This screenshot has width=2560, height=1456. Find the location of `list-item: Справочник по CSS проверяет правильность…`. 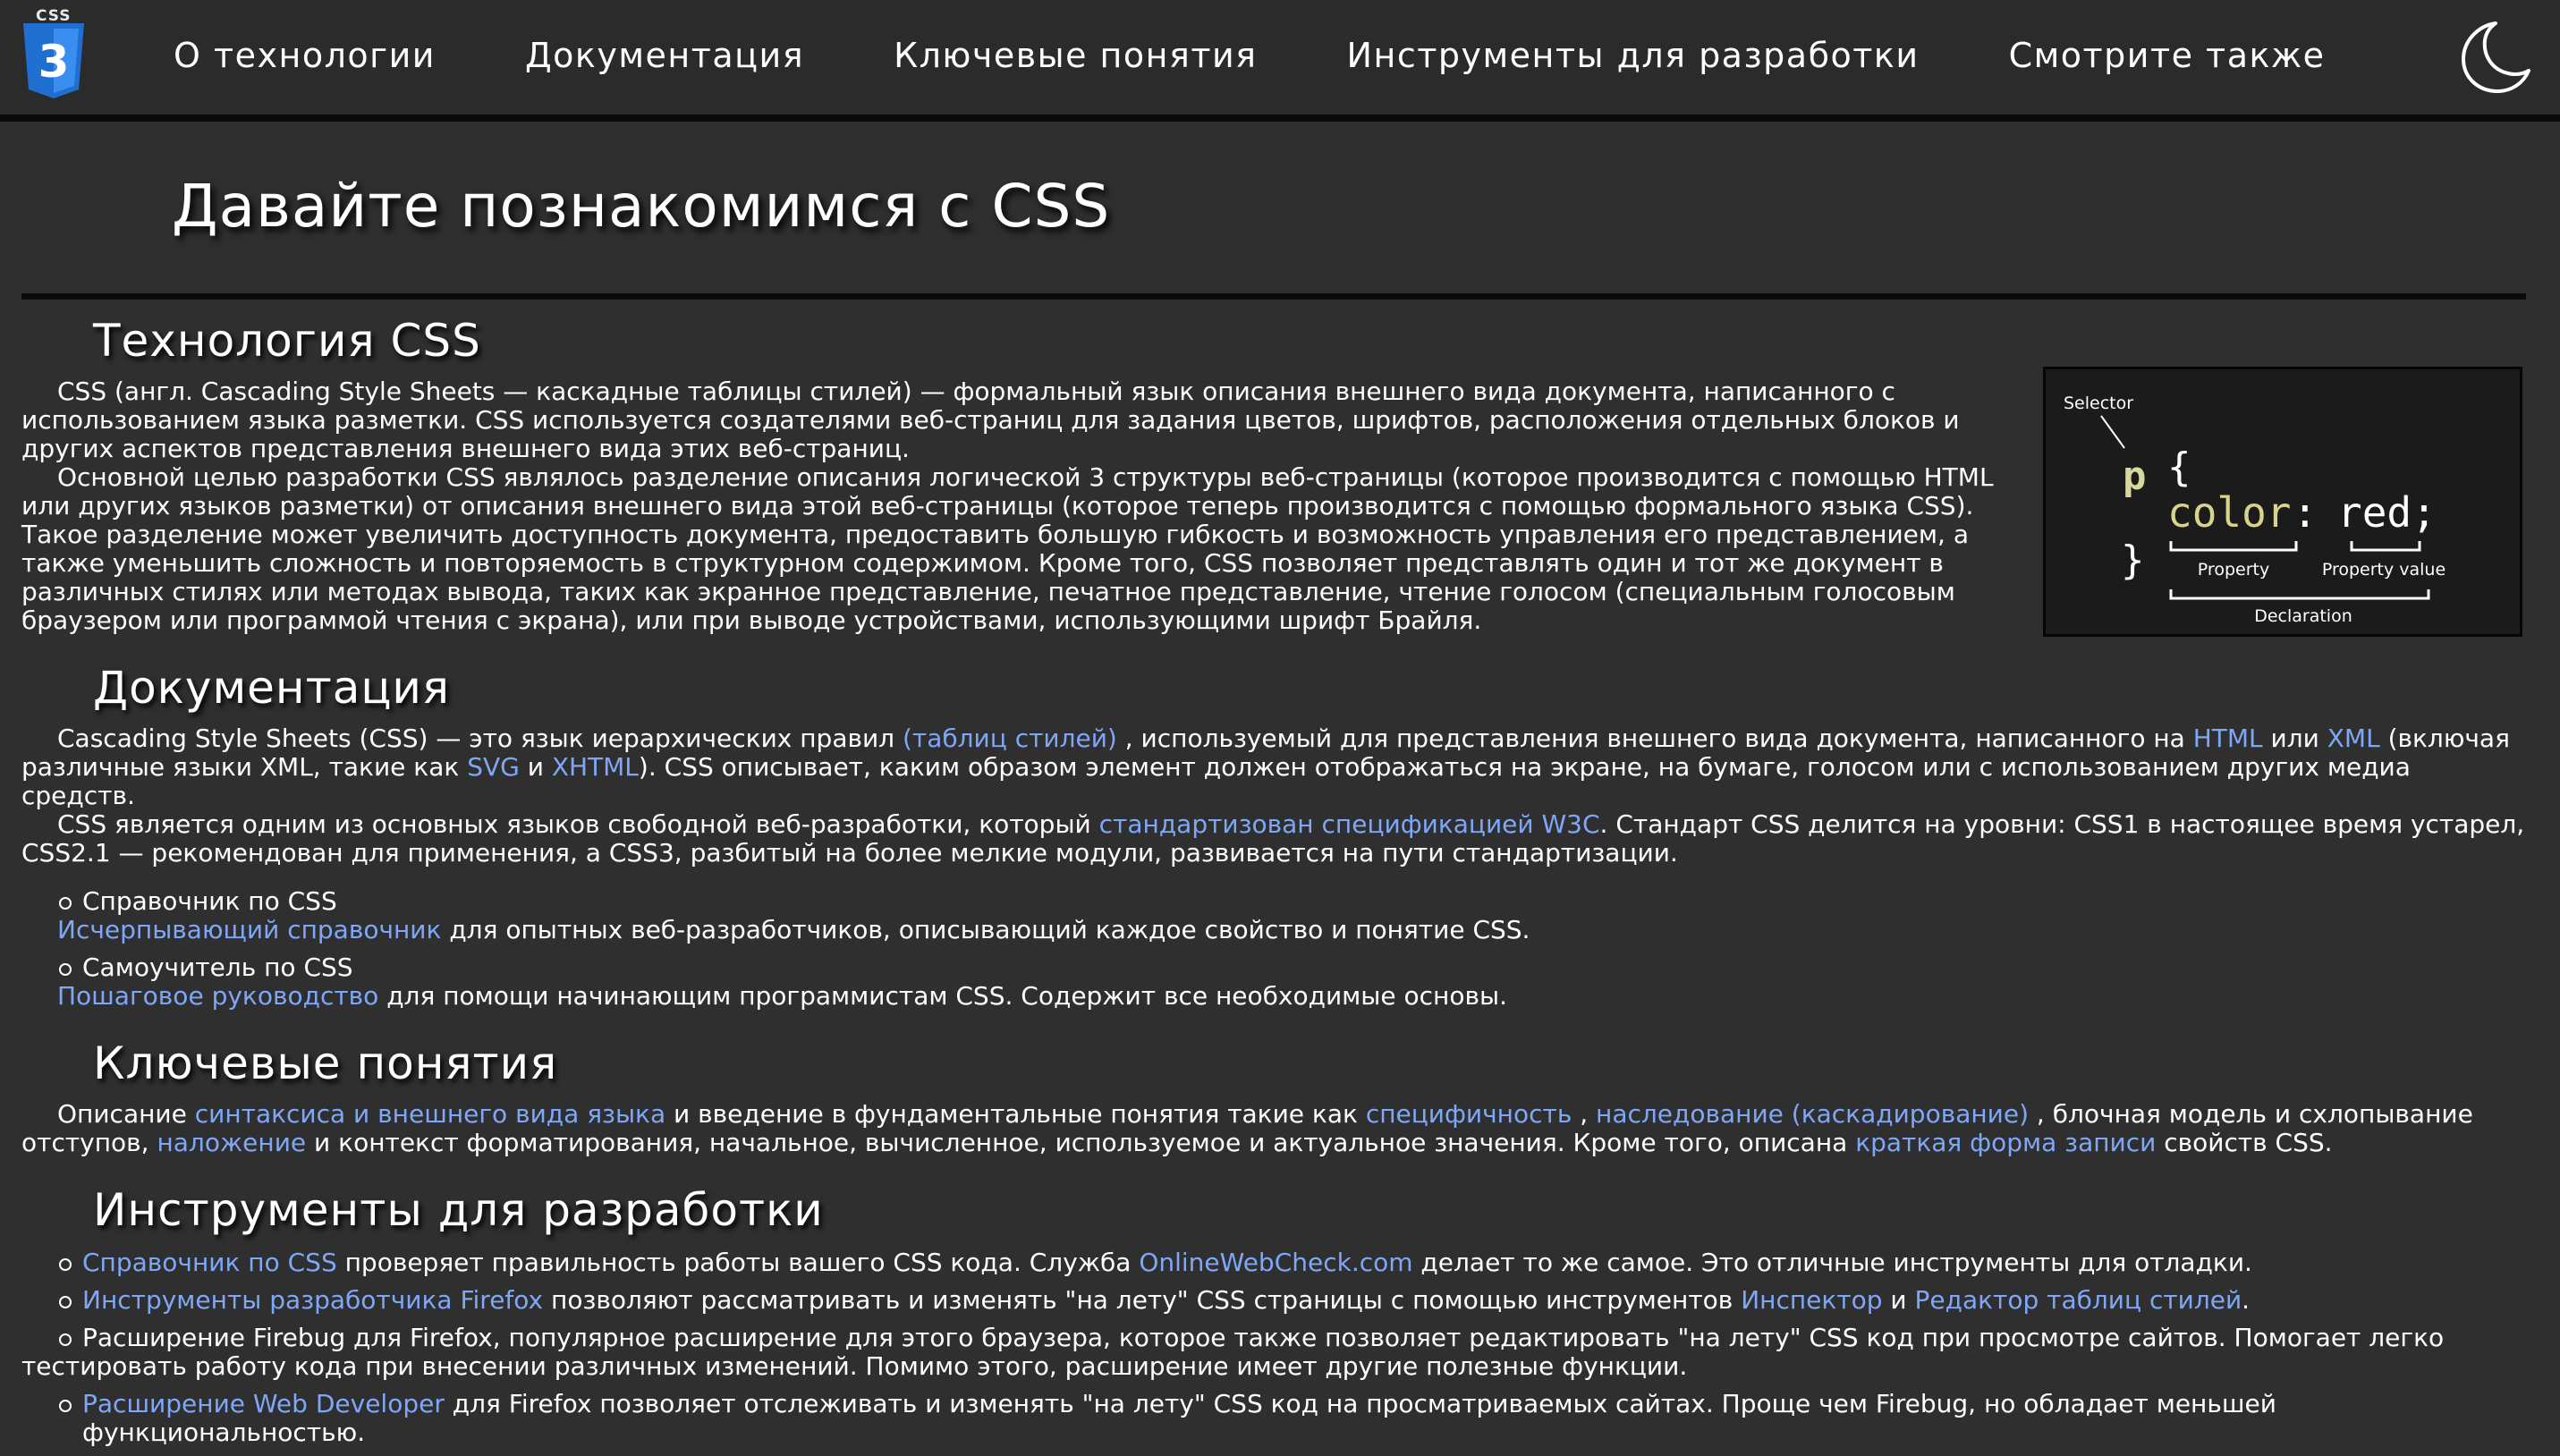

list-item: Справочник по CSS проверяет правильность… is located at coordinates (1273, 1263).